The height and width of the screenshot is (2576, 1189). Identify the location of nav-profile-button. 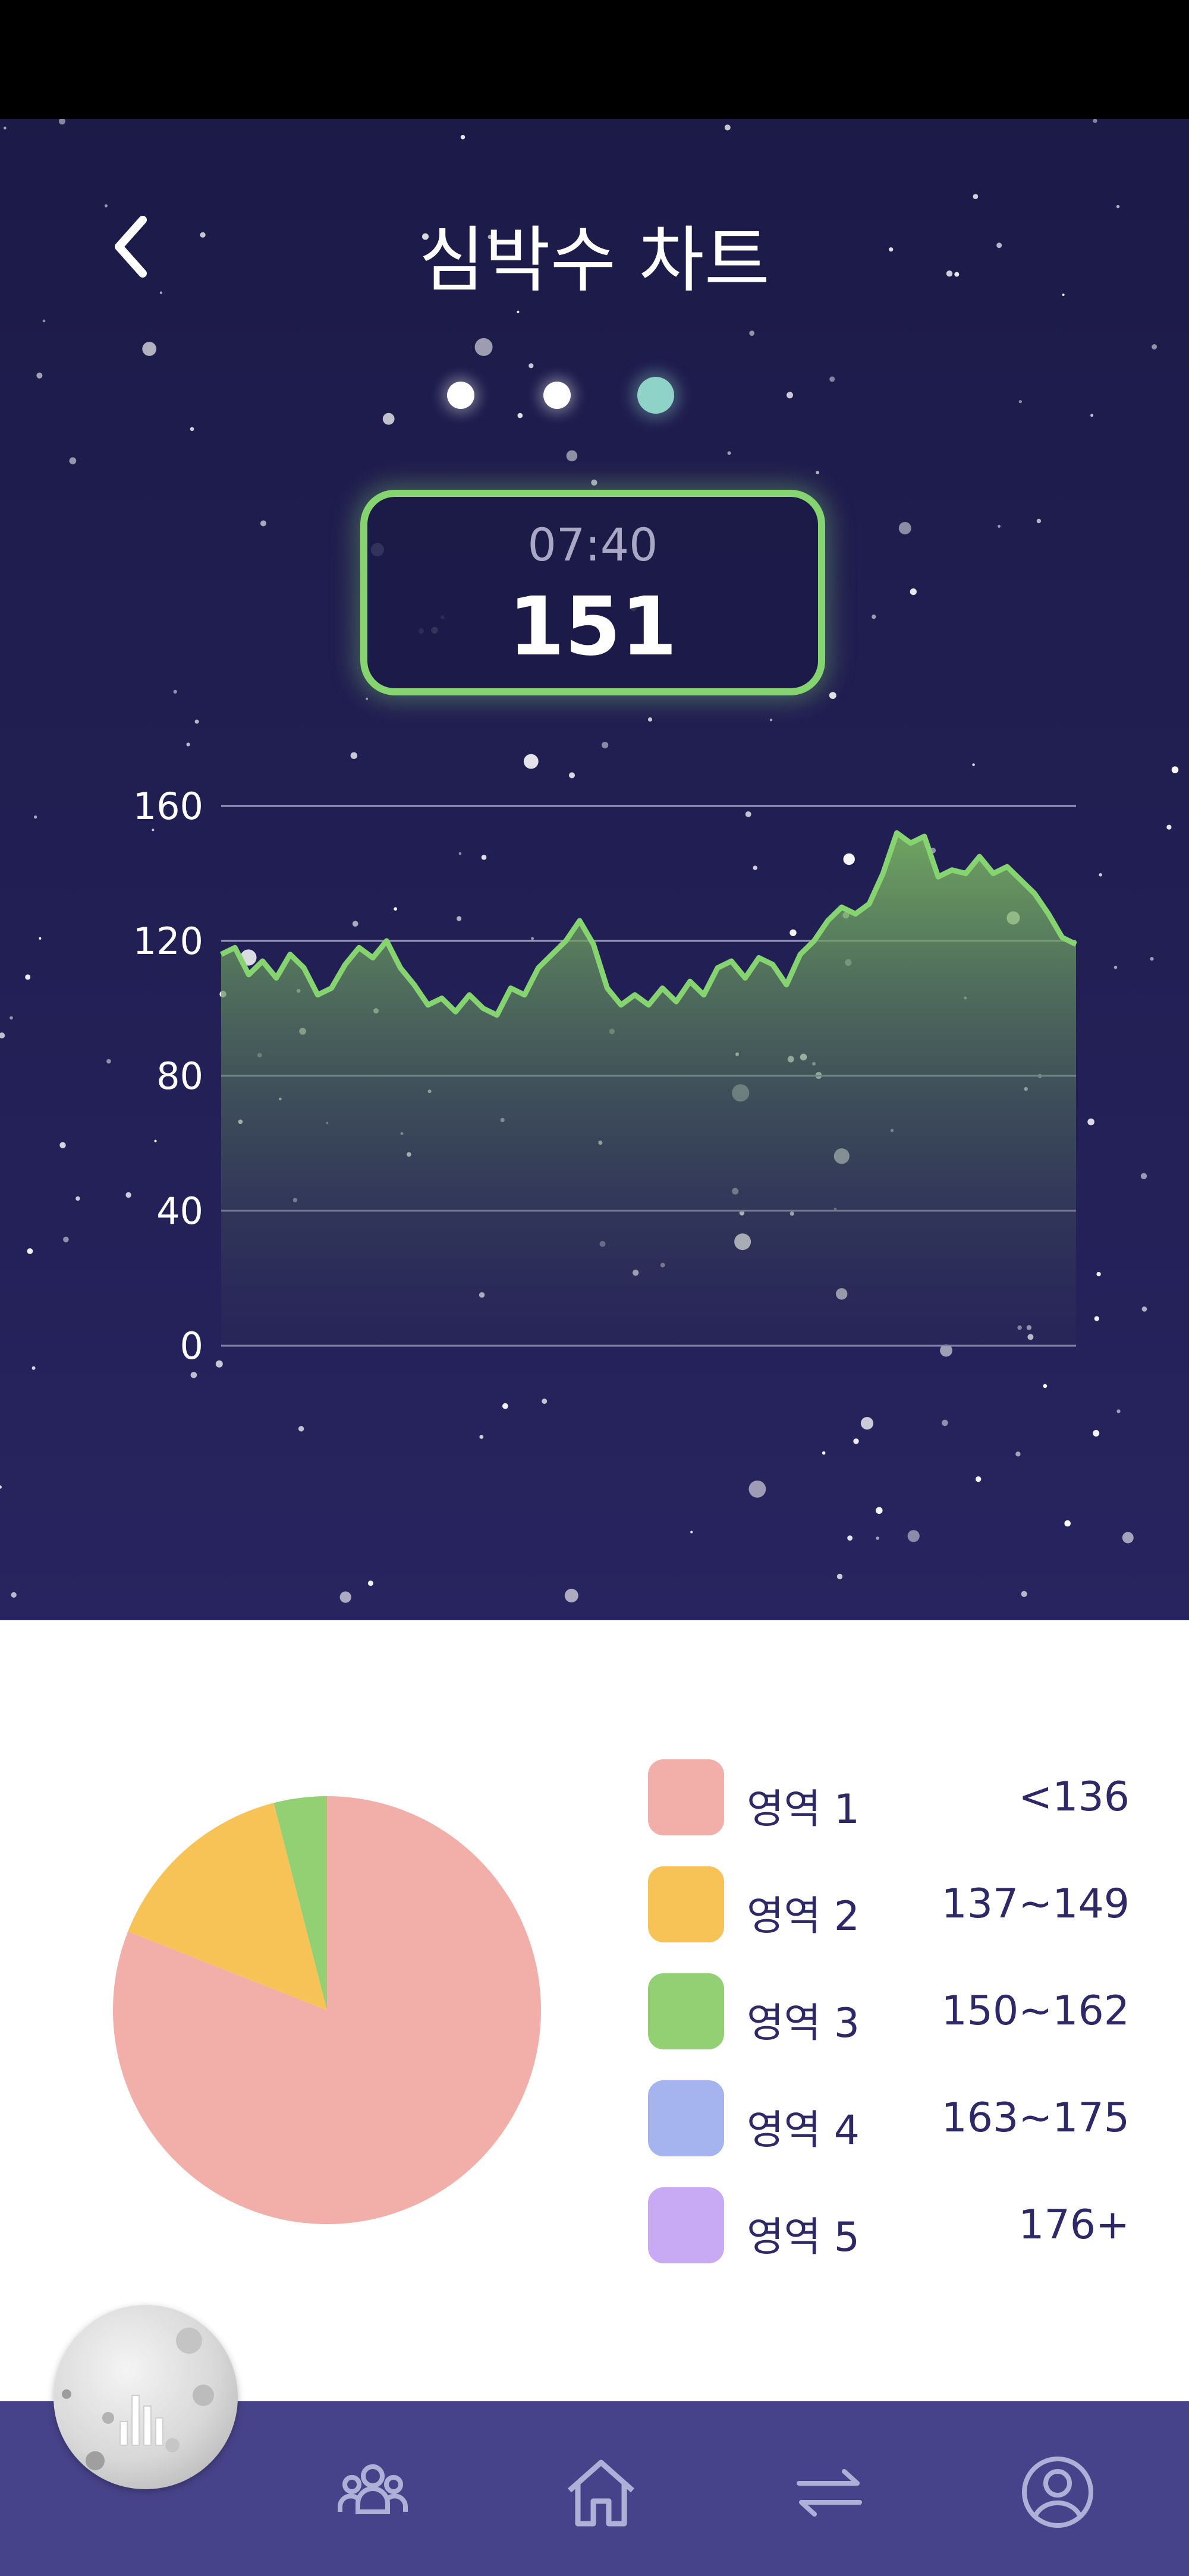
(1057, 2492).